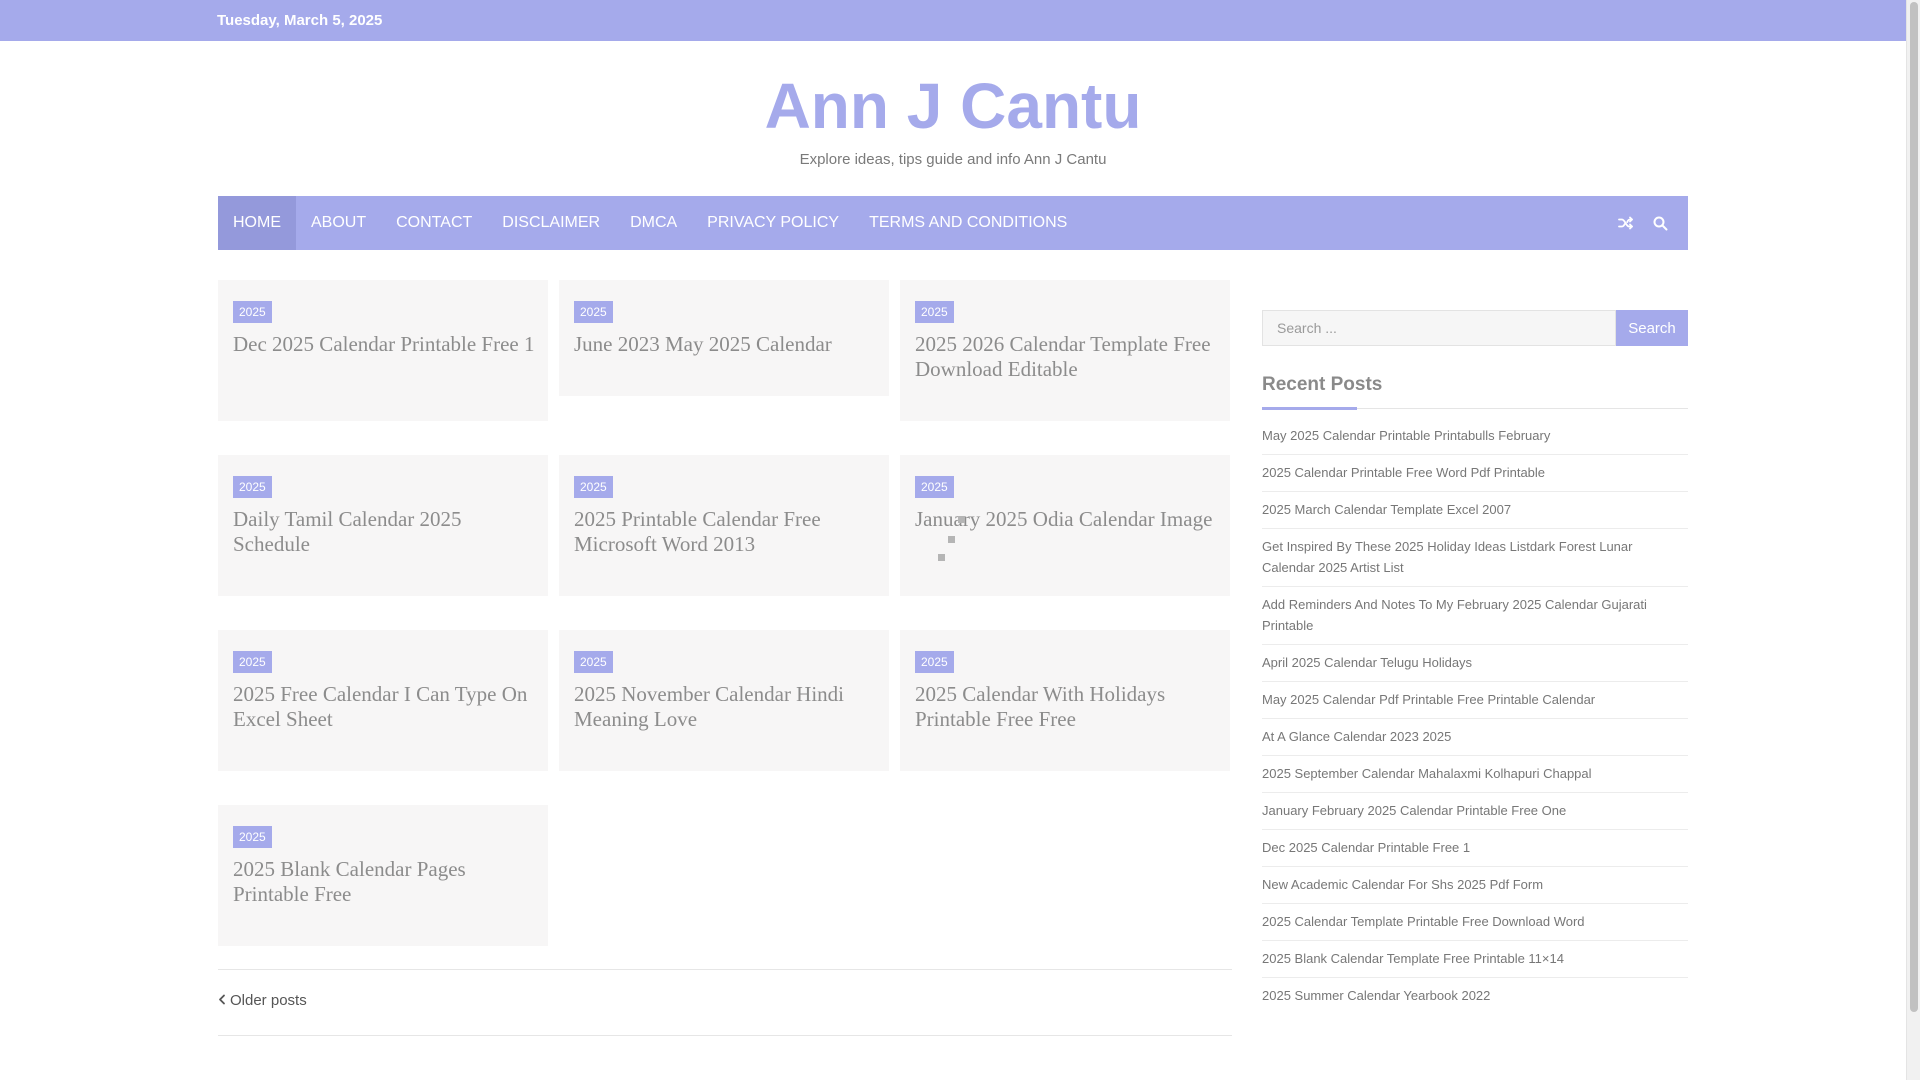 This screenshot has height=1080, width=1920. I want to click on nav-item-terms: TERMS AND CONDITIONS, so click(968, 223).